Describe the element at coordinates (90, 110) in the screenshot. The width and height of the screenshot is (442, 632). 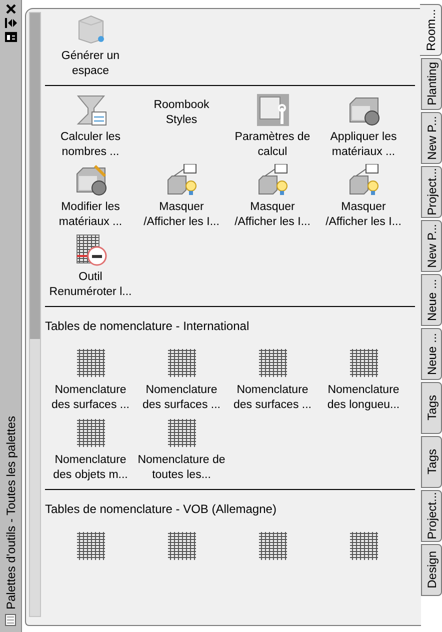
I see `hourglass-table-icon` at that location.